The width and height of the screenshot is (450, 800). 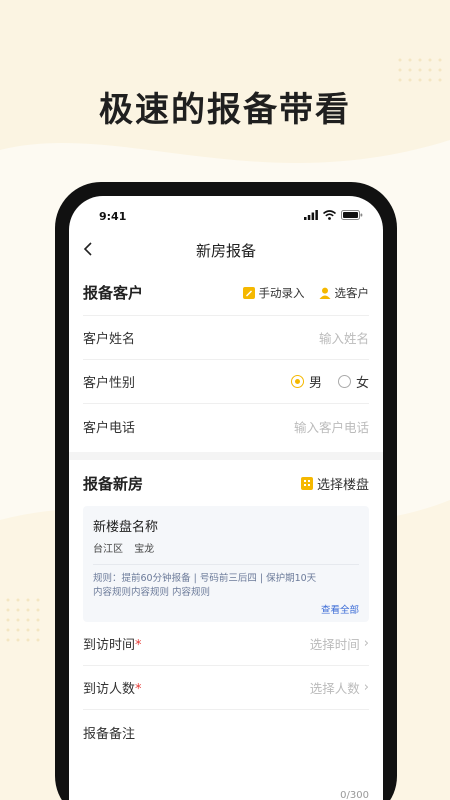 What do you see at coordinates (226, 688) in the screenshot?
I see `visit-count-row: 到访人数* 选择人数 ›` at bounding box center [226, 688].